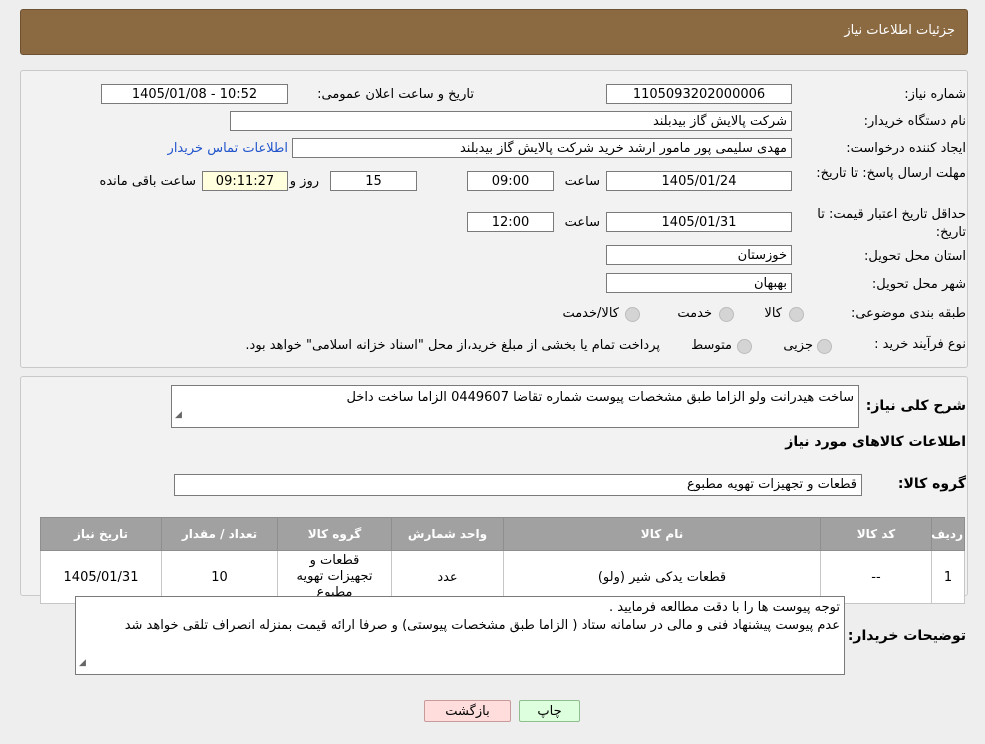 The height and width of the screenshot is (744, 985). Describe the element at coordinates (511, 121) in the screenshot. I see `buyer-org-field: شرکت پالایش گاز بیدبلند` at that location.